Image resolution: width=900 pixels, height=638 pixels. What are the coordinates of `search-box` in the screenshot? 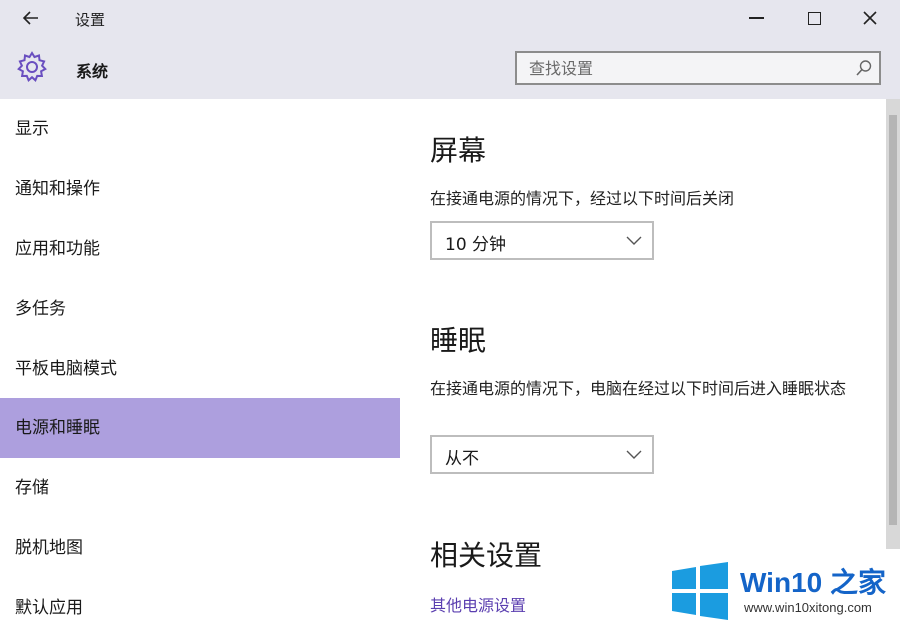 It's located at (698, 68).